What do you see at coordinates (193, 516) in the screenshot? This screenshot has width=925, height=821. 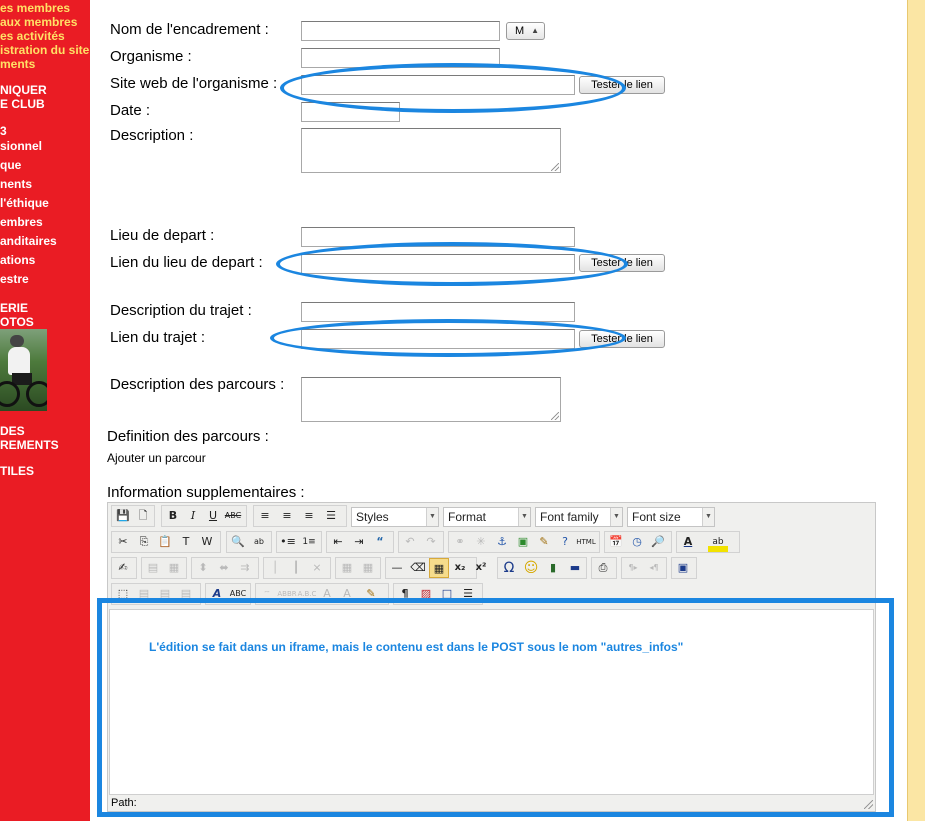 I see `italic-icon: I` at bounding box center [193, 516].